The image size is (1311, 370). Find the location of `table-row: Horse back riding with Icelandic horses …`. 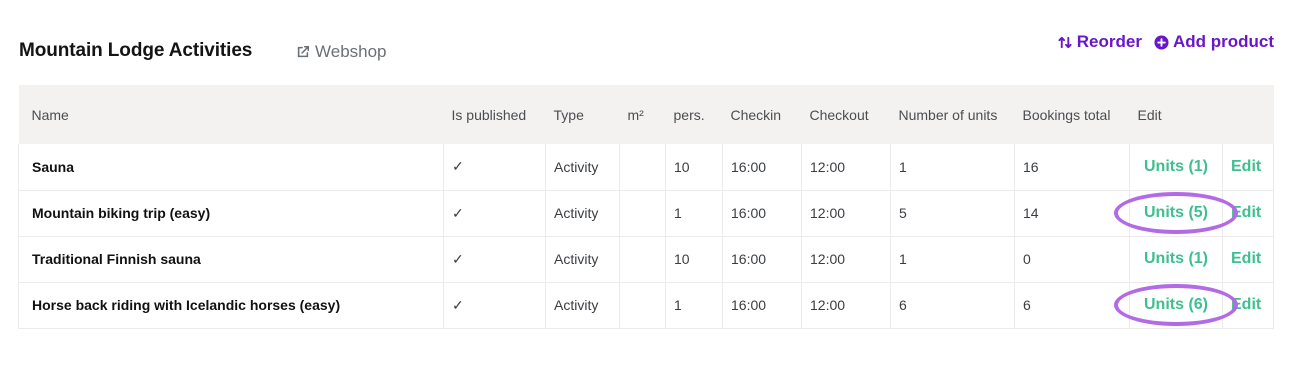

table-row: Horse back riding with Icelandic horses … is located at coordinates (646, 305).